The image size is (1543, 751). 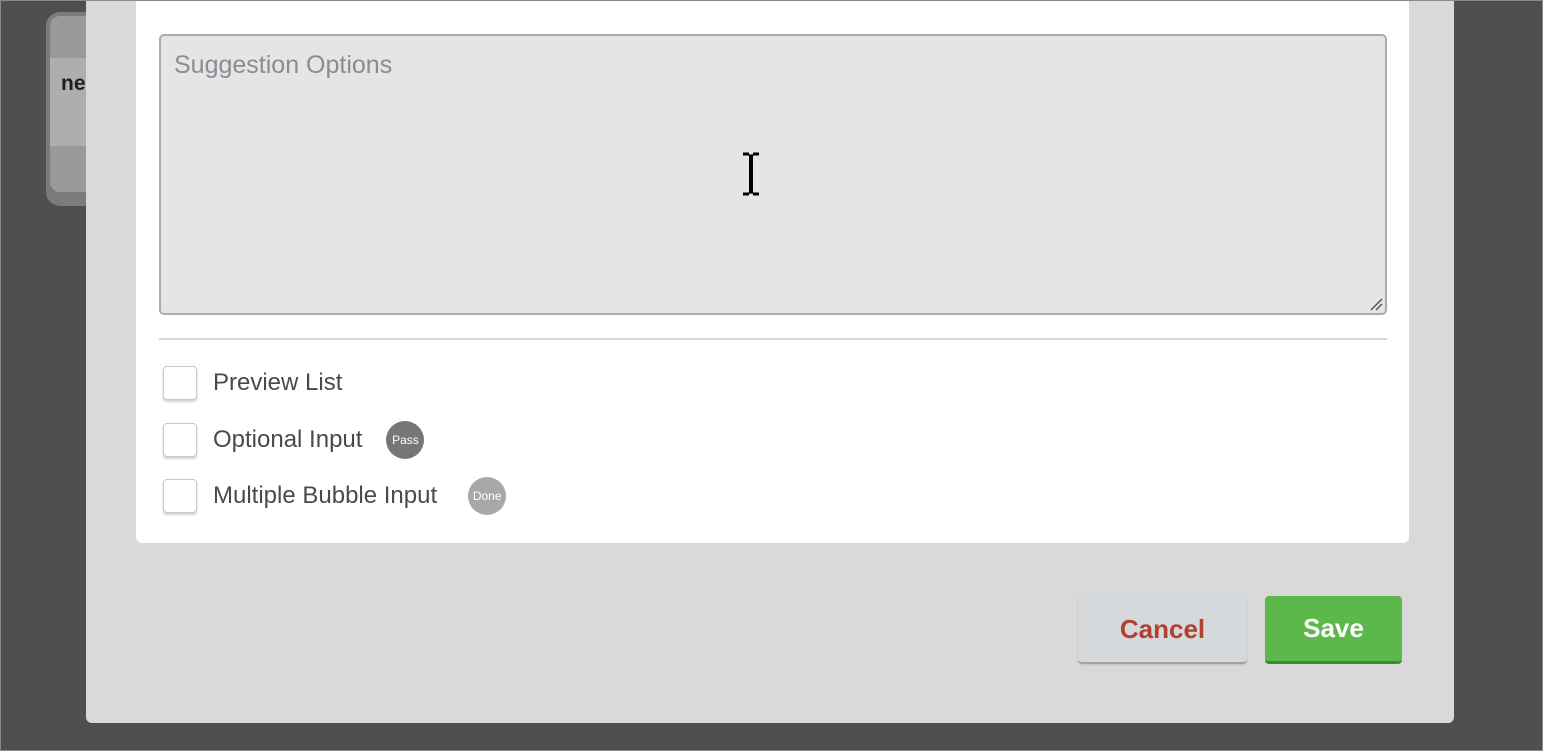 What do you see at coordinates (773, 339) in the screenshot?
I see `section-divider` at bounding box center [773, 339].